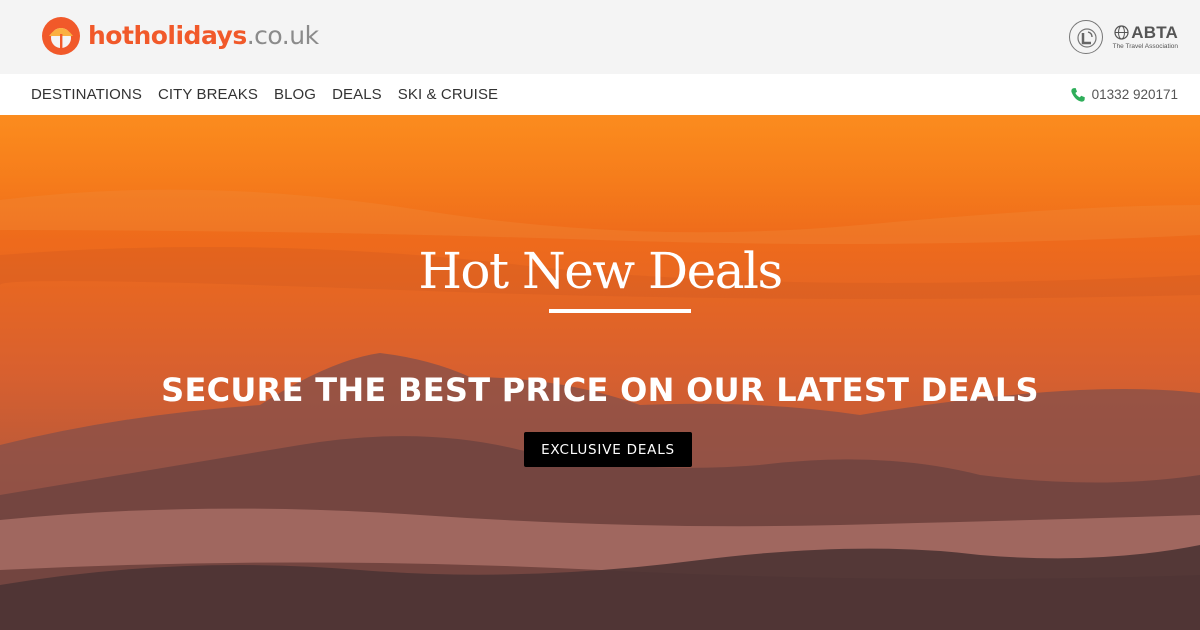 The width and height of the screenshot is (1200, 630). What do you see at coordinates (1134, 94) in the screenshot?
I see `phone-number: 01332 920171` at bounding box center [1134, 94].